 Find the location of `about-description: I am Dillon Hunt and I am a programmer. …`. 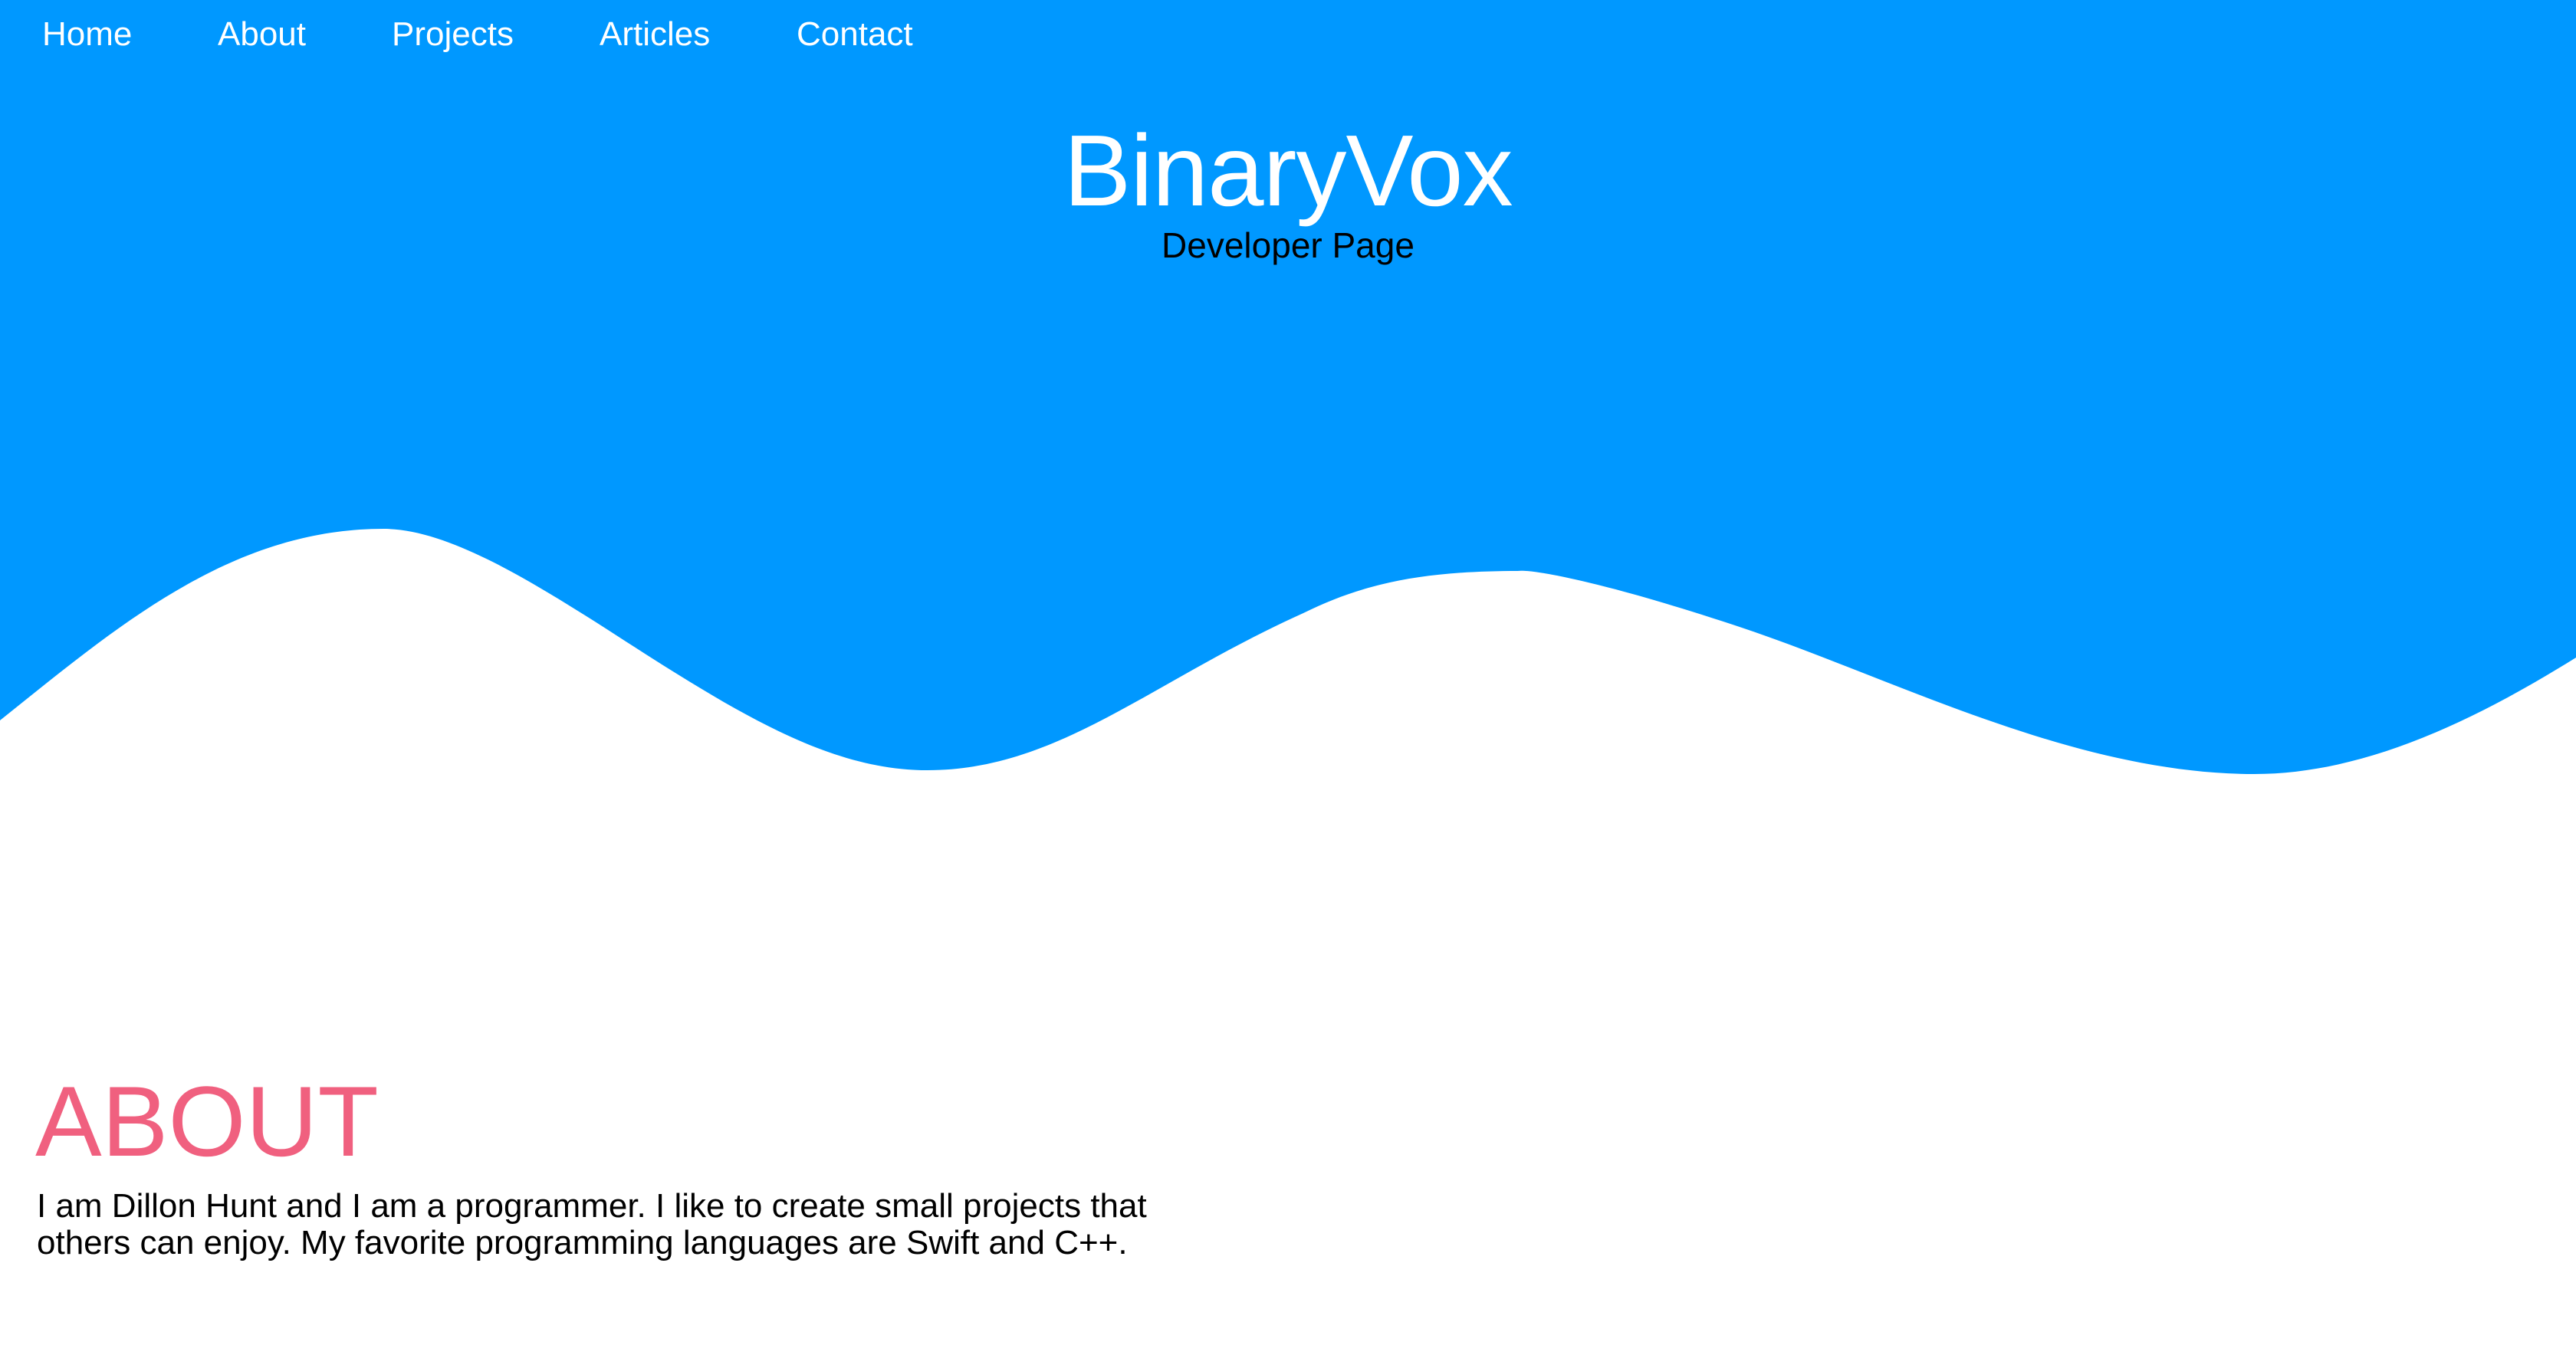

about-description: I am Dillon Hunt and I am a programmer. … is located at coordinates (592, 1224).